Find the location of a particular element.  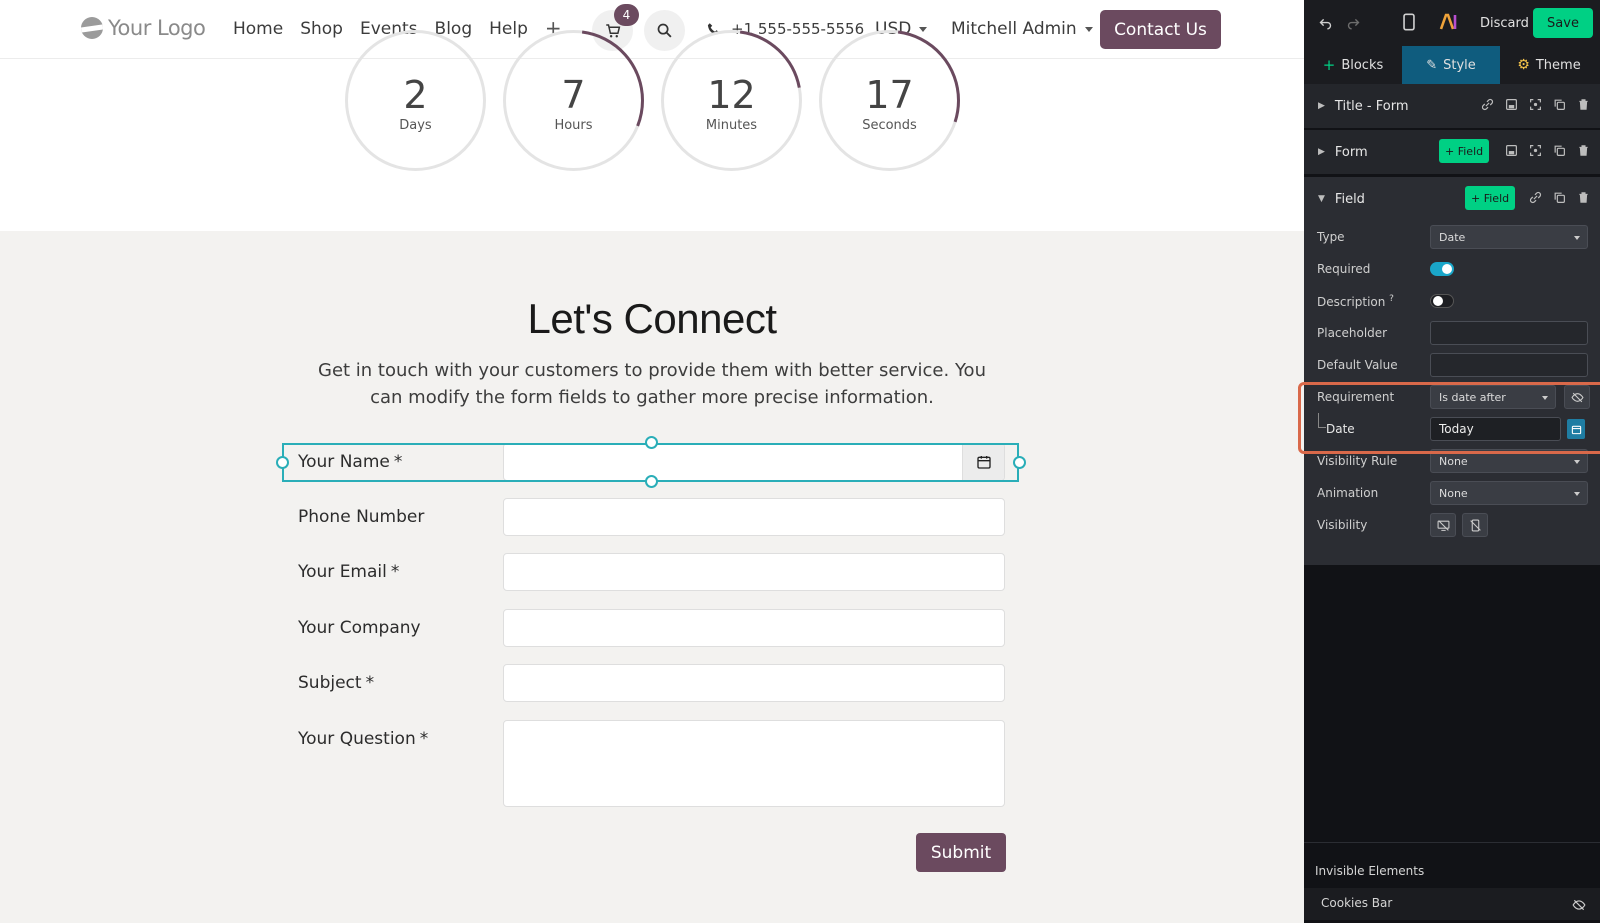

editor-tabs: + Blocks ✎ Style ⚙ Theme is located at coordinates (1452, 65).